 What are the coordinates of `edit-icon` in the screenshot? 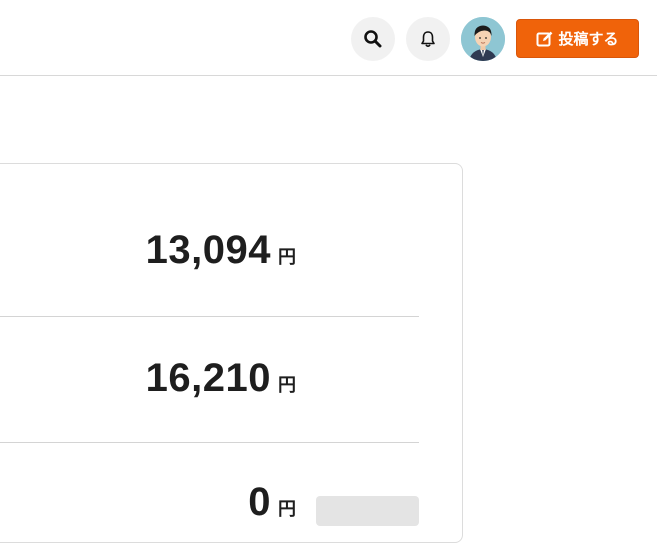 It's located at (544, 38).